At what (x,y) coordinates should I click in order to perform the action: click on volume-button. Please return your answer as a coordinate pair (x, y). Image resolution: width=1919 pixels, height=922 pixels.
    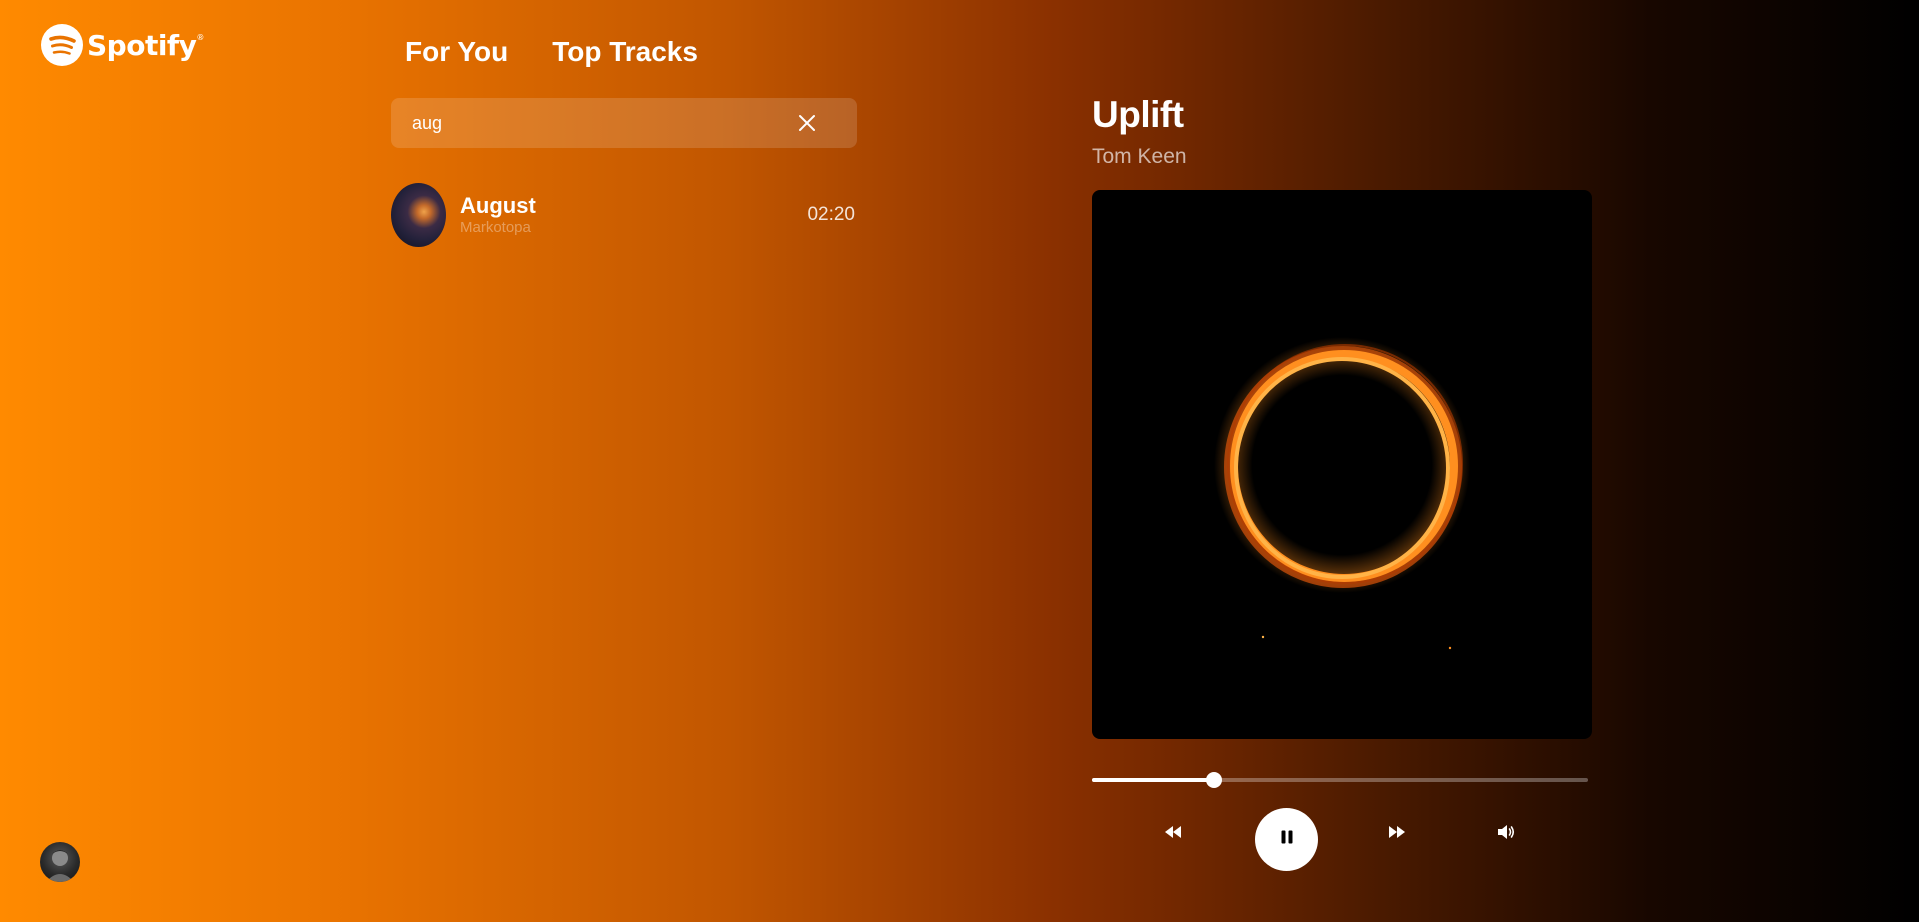
    Looking at the image, I should click on (1506, 834).